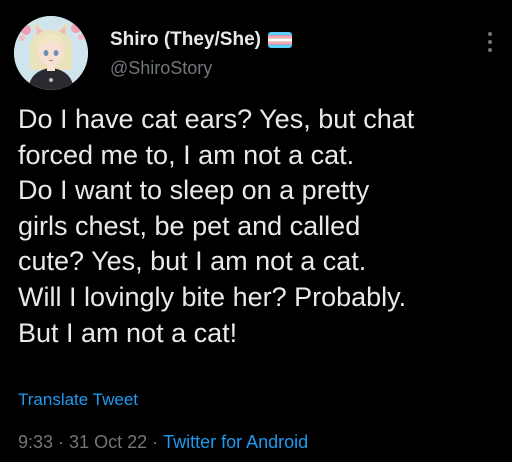 The image size is (512, 462). I want to click on tweet-time: 9:33, so click(35, 442).